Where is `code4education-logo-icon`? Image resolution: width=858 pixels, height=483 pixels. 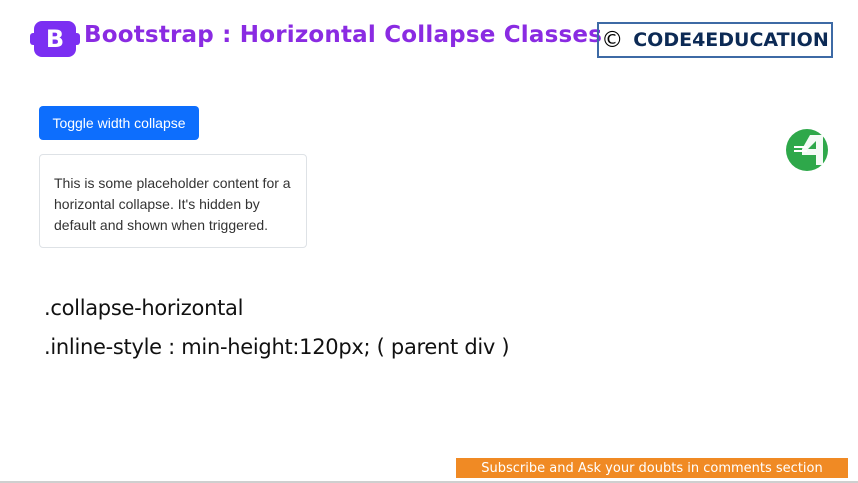 code4education-logo-icon is located at coordinates (807, 150).